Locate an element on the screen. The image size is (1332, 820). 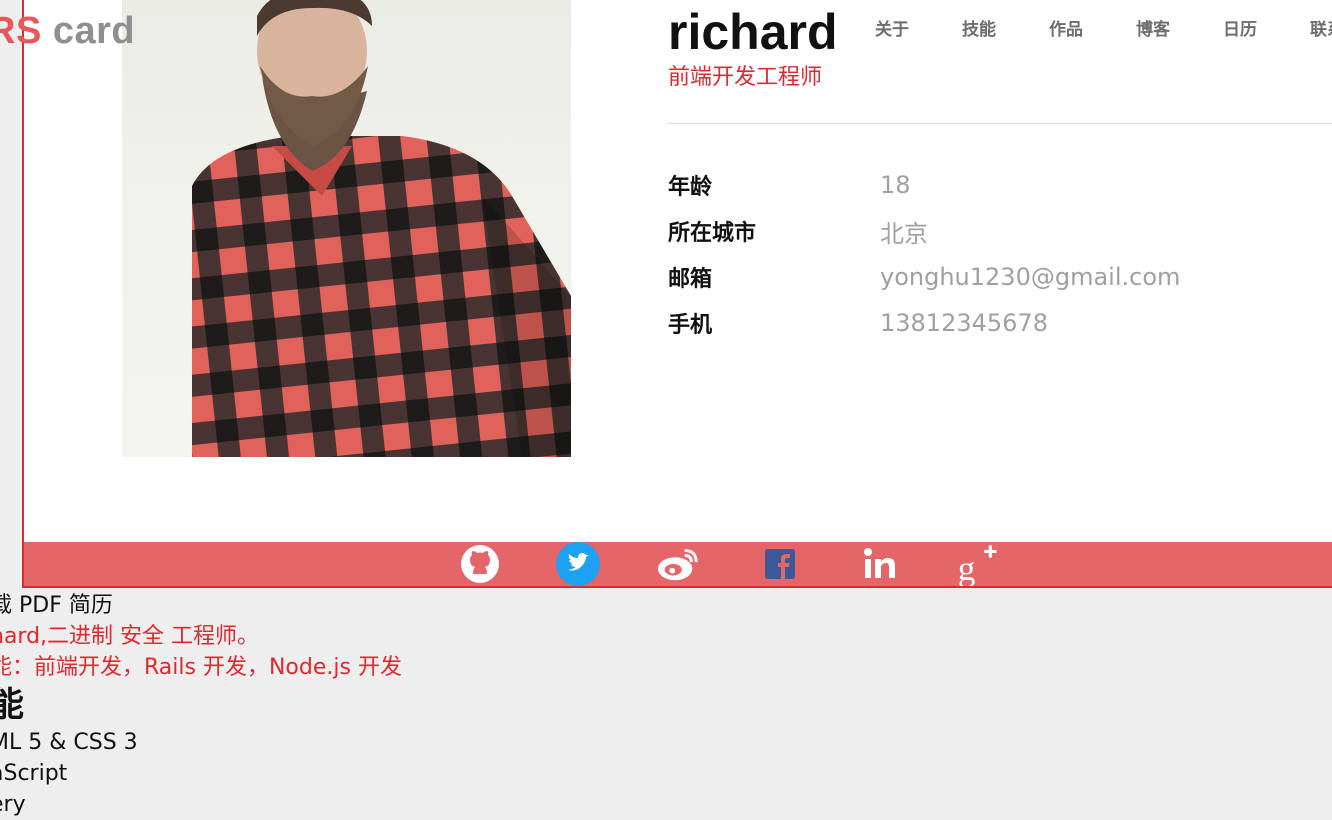
svg-text: g is located at coordinates (967, 567).